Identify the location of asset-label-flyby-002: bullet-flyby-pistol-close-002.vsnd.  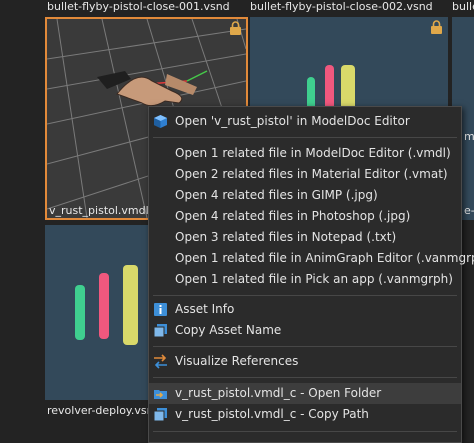
(341, 6).